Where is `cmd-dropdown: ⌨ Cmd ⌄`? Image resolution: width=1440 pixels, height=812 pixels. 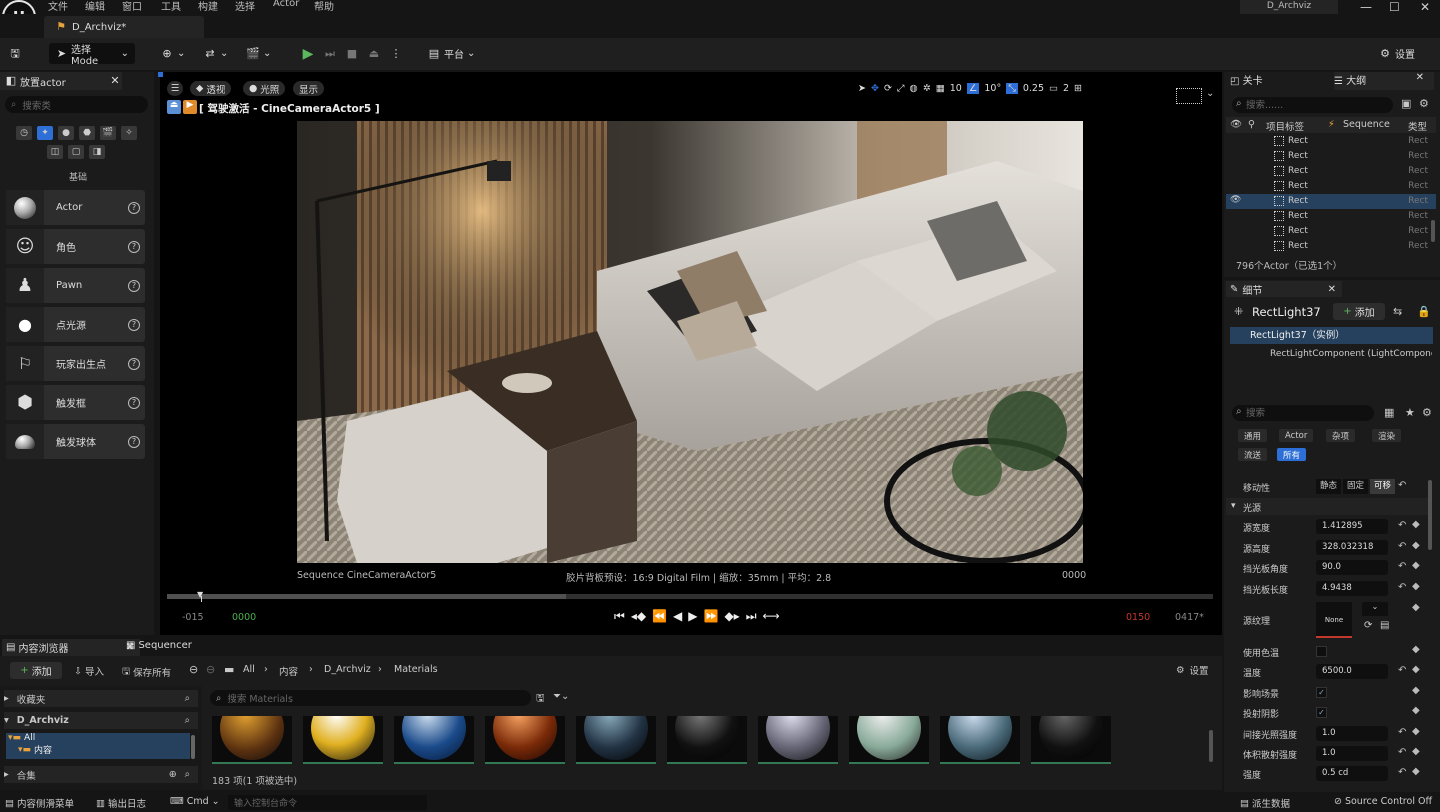
cmd-dropdown: ⌨ Cmd ⌄ is located at coordinates (195, 801).